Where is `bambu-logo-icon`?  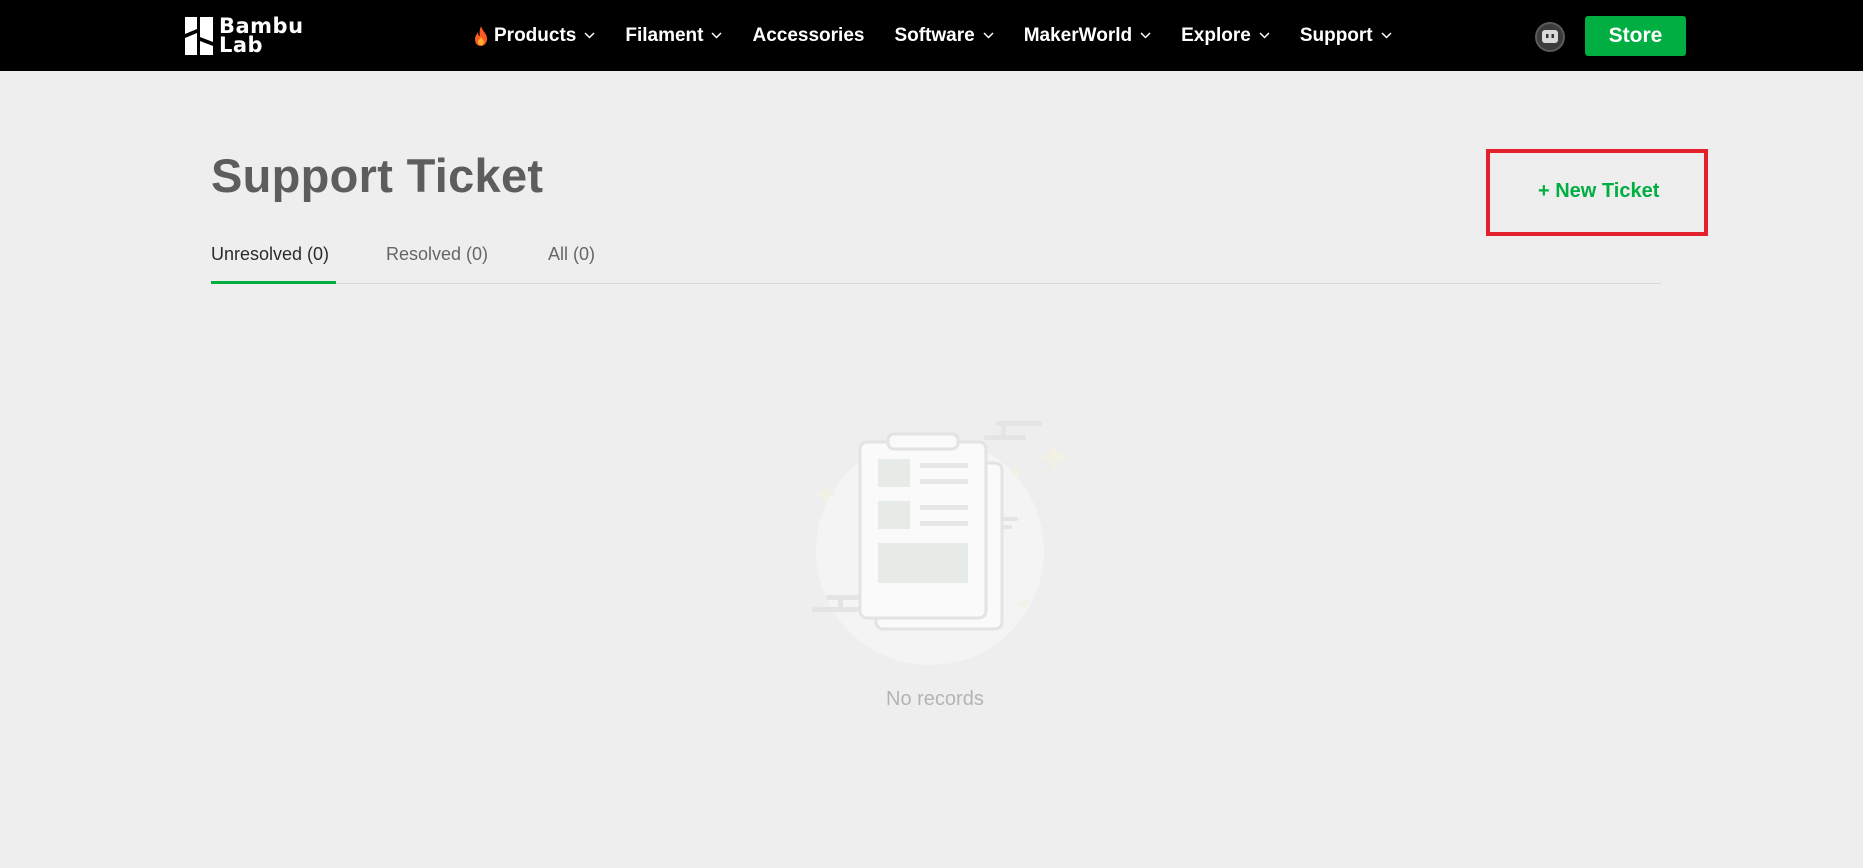 bambu-logo-icon is located at coordinates (199, 36).